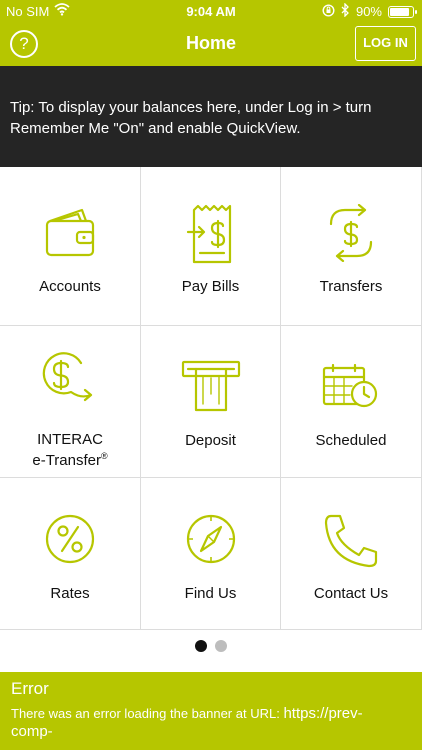  Describe the element at coordinates (66, 460) in the screenshot. I see `tile-label-line2: e-Transfer` at that location.